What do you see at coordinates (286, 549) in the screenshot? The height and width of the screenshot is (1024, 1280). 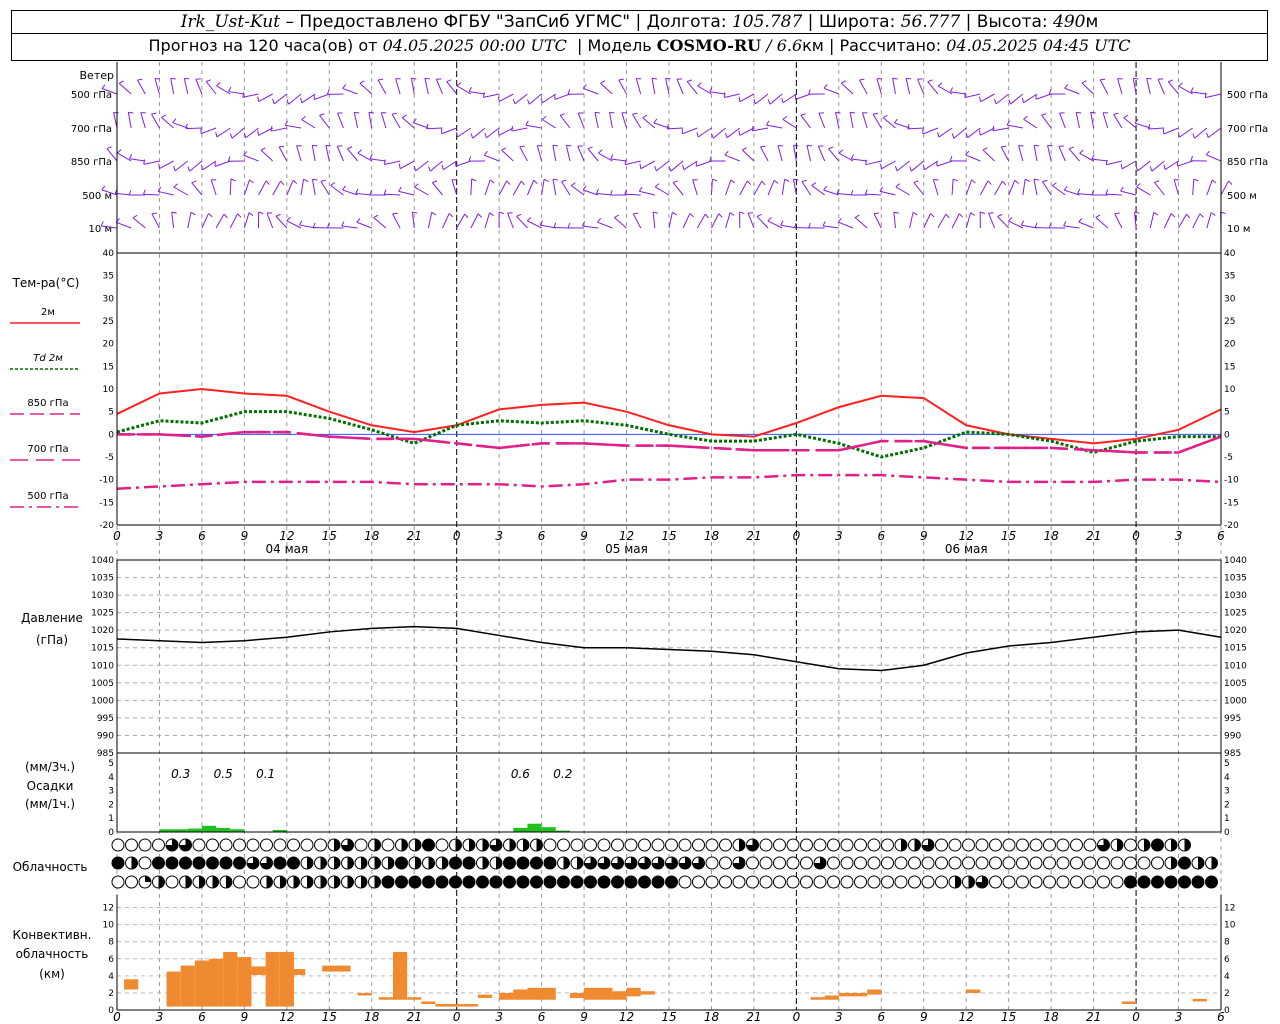 I see `date-label: 04 мая` at bounding box center [286, 549].